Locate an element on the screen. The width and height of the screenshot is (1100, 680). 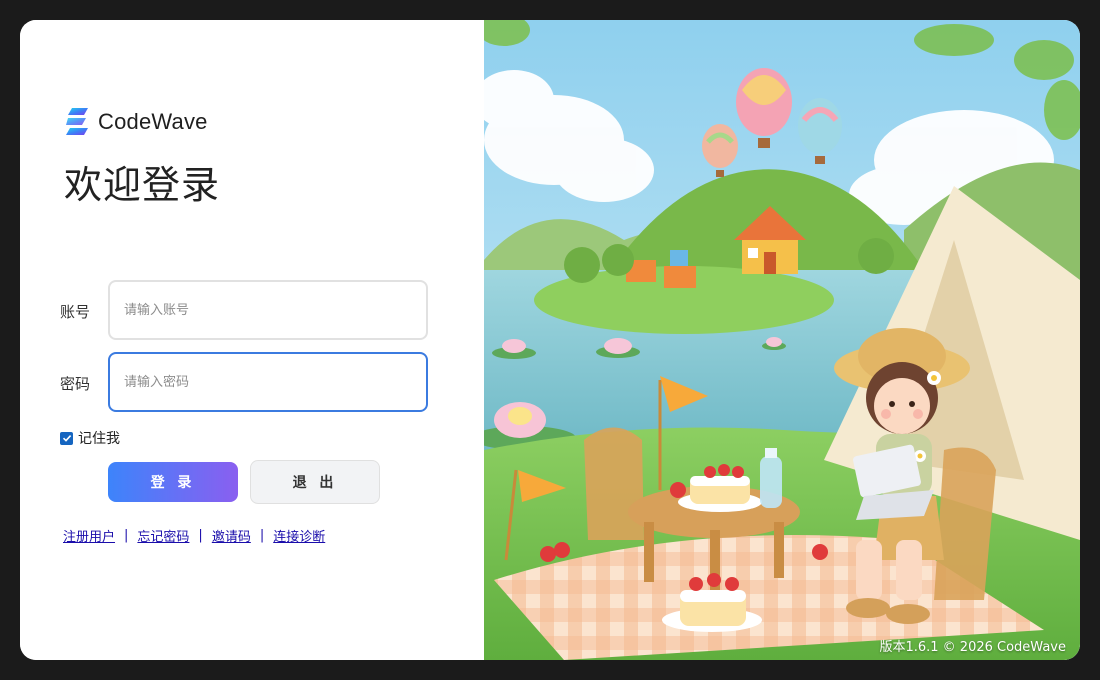
codewave-logo-icon is located at coordinates (77, 121).